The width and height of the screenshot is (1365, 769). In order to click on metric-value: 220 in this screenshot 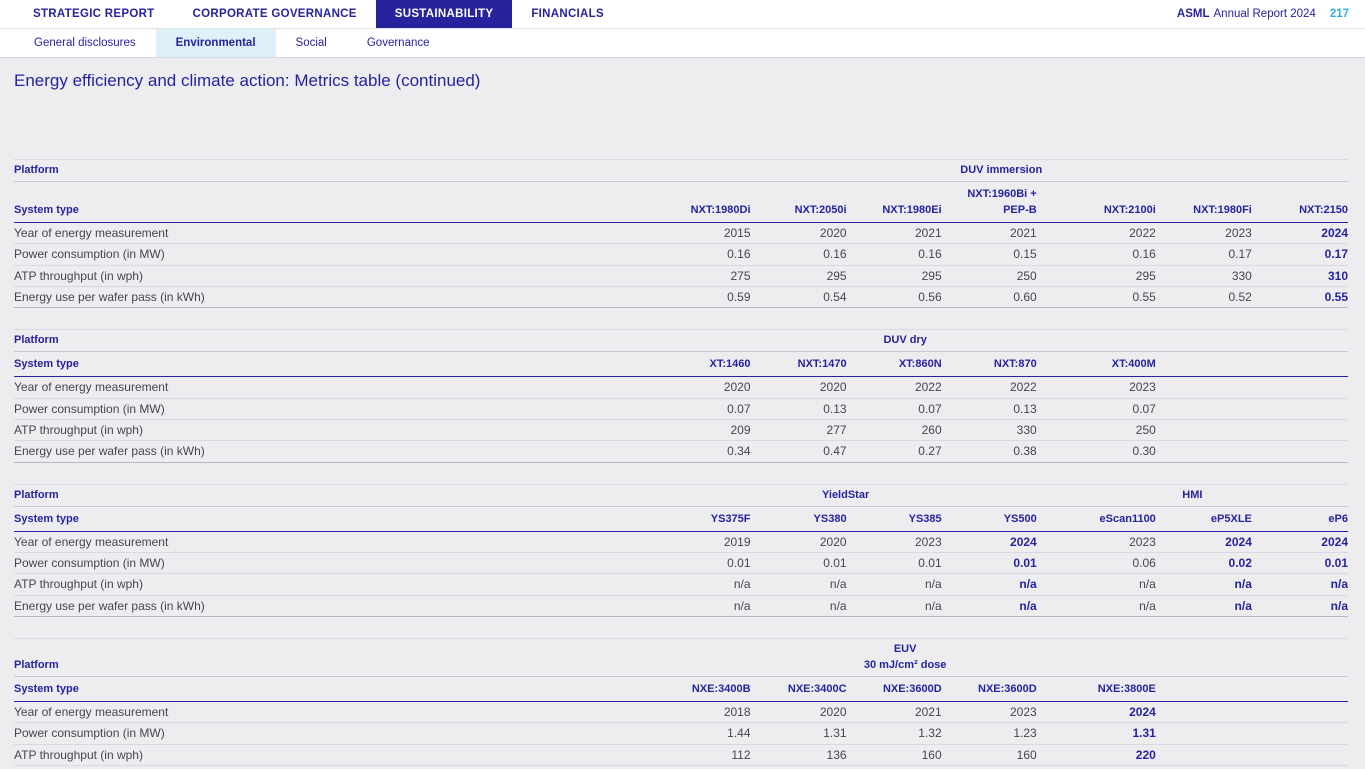, I will do `click(1145, 754)`.